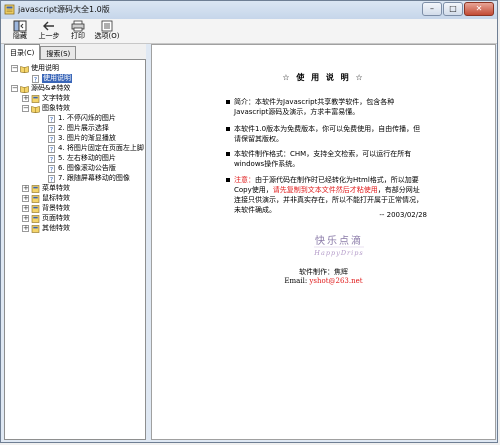 The width and height of the screenshot is (500, 445). I want to click on options-icon, so click(107, 26).